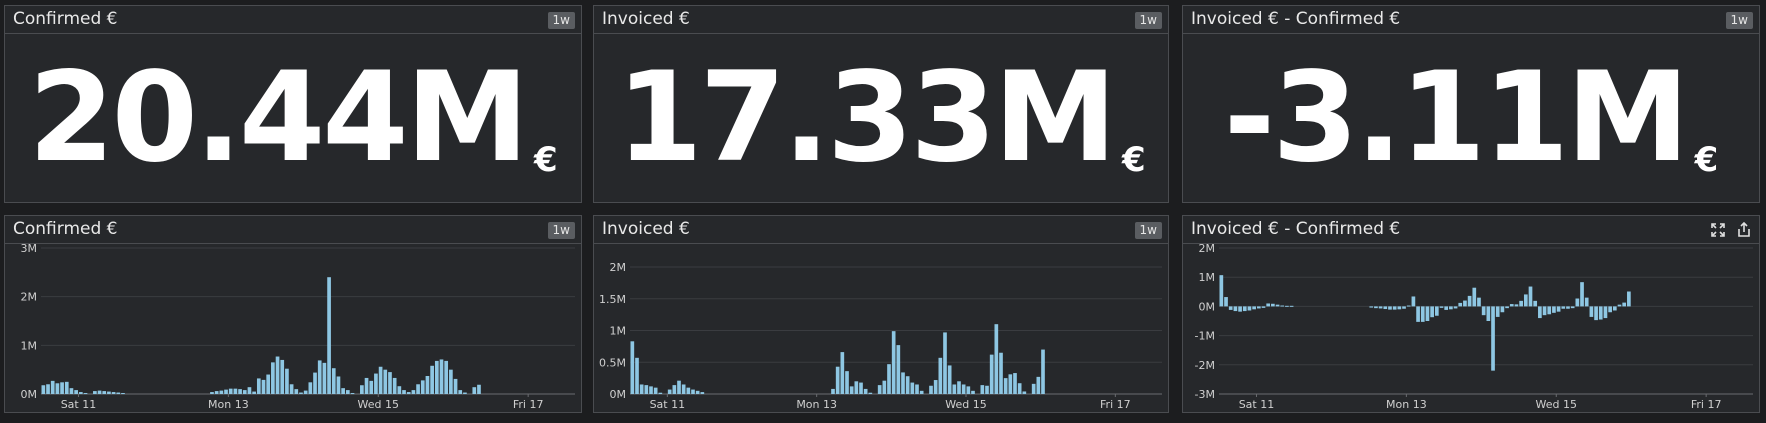 The image size is (1766, 423). I want to click on bar-chart: 0M 1M 2M 3M Sat 11 Mon 13 Wed 15 Fri 17, so click(293, 328).